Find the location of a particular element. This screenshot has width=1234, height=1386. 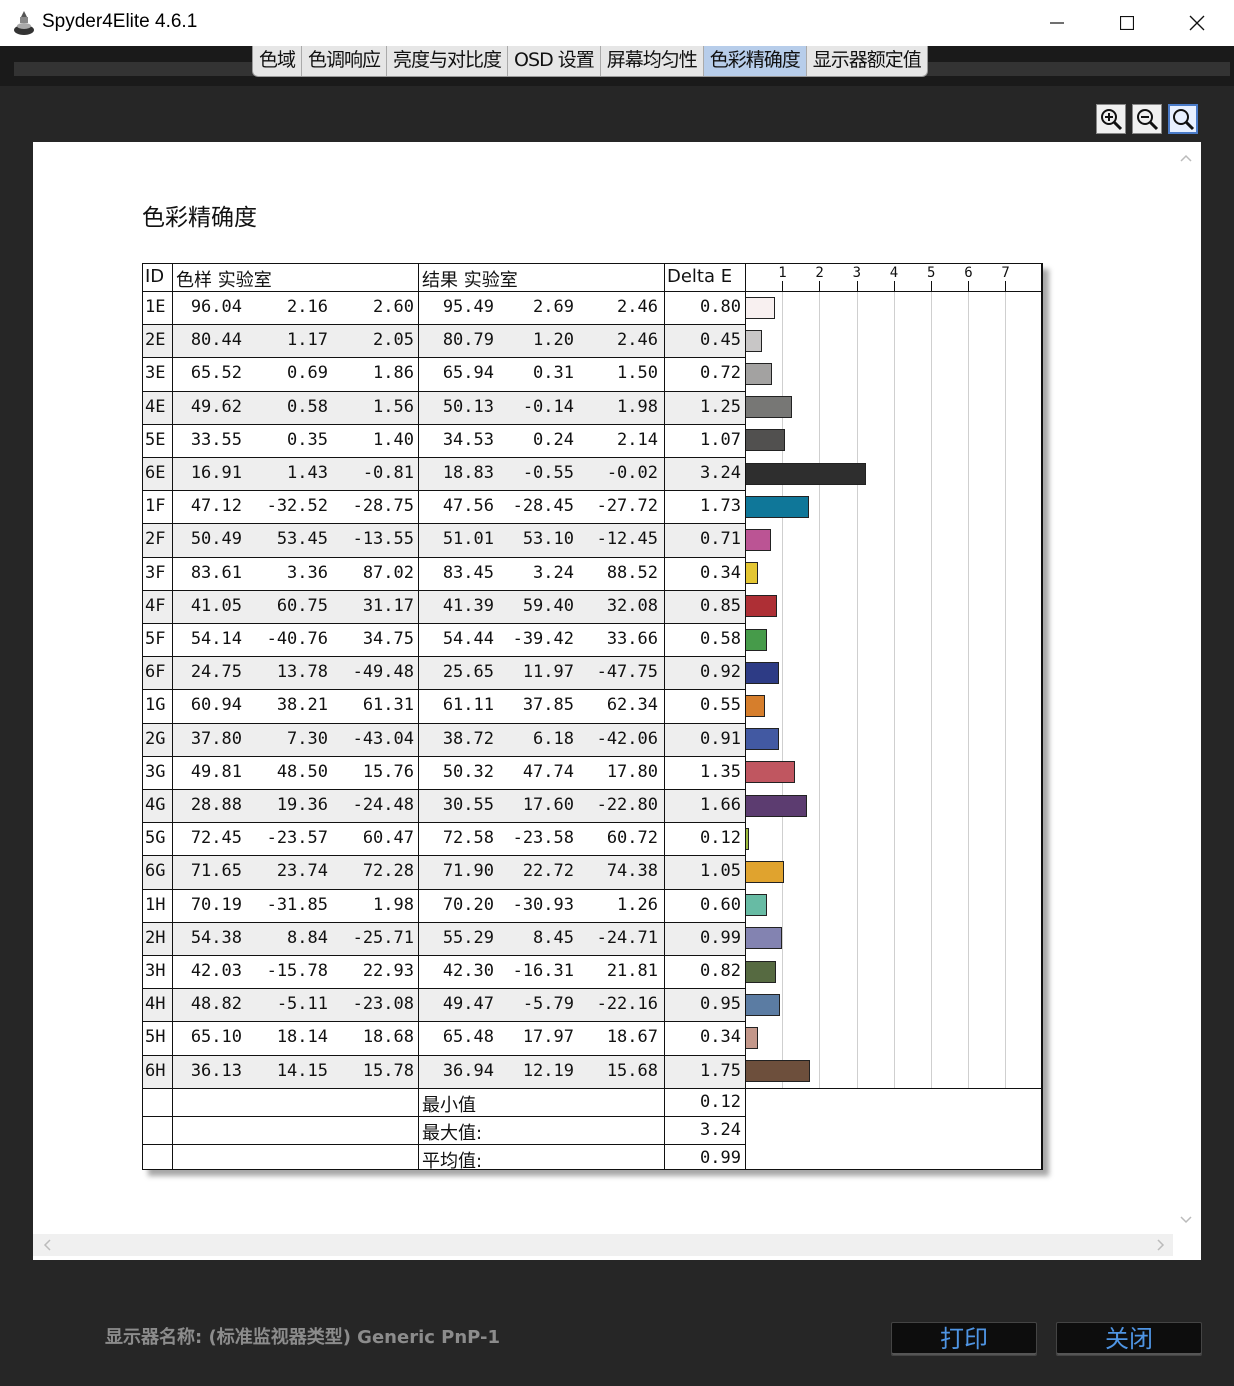

zoom-in-button is located at coordinates (1111, 119).